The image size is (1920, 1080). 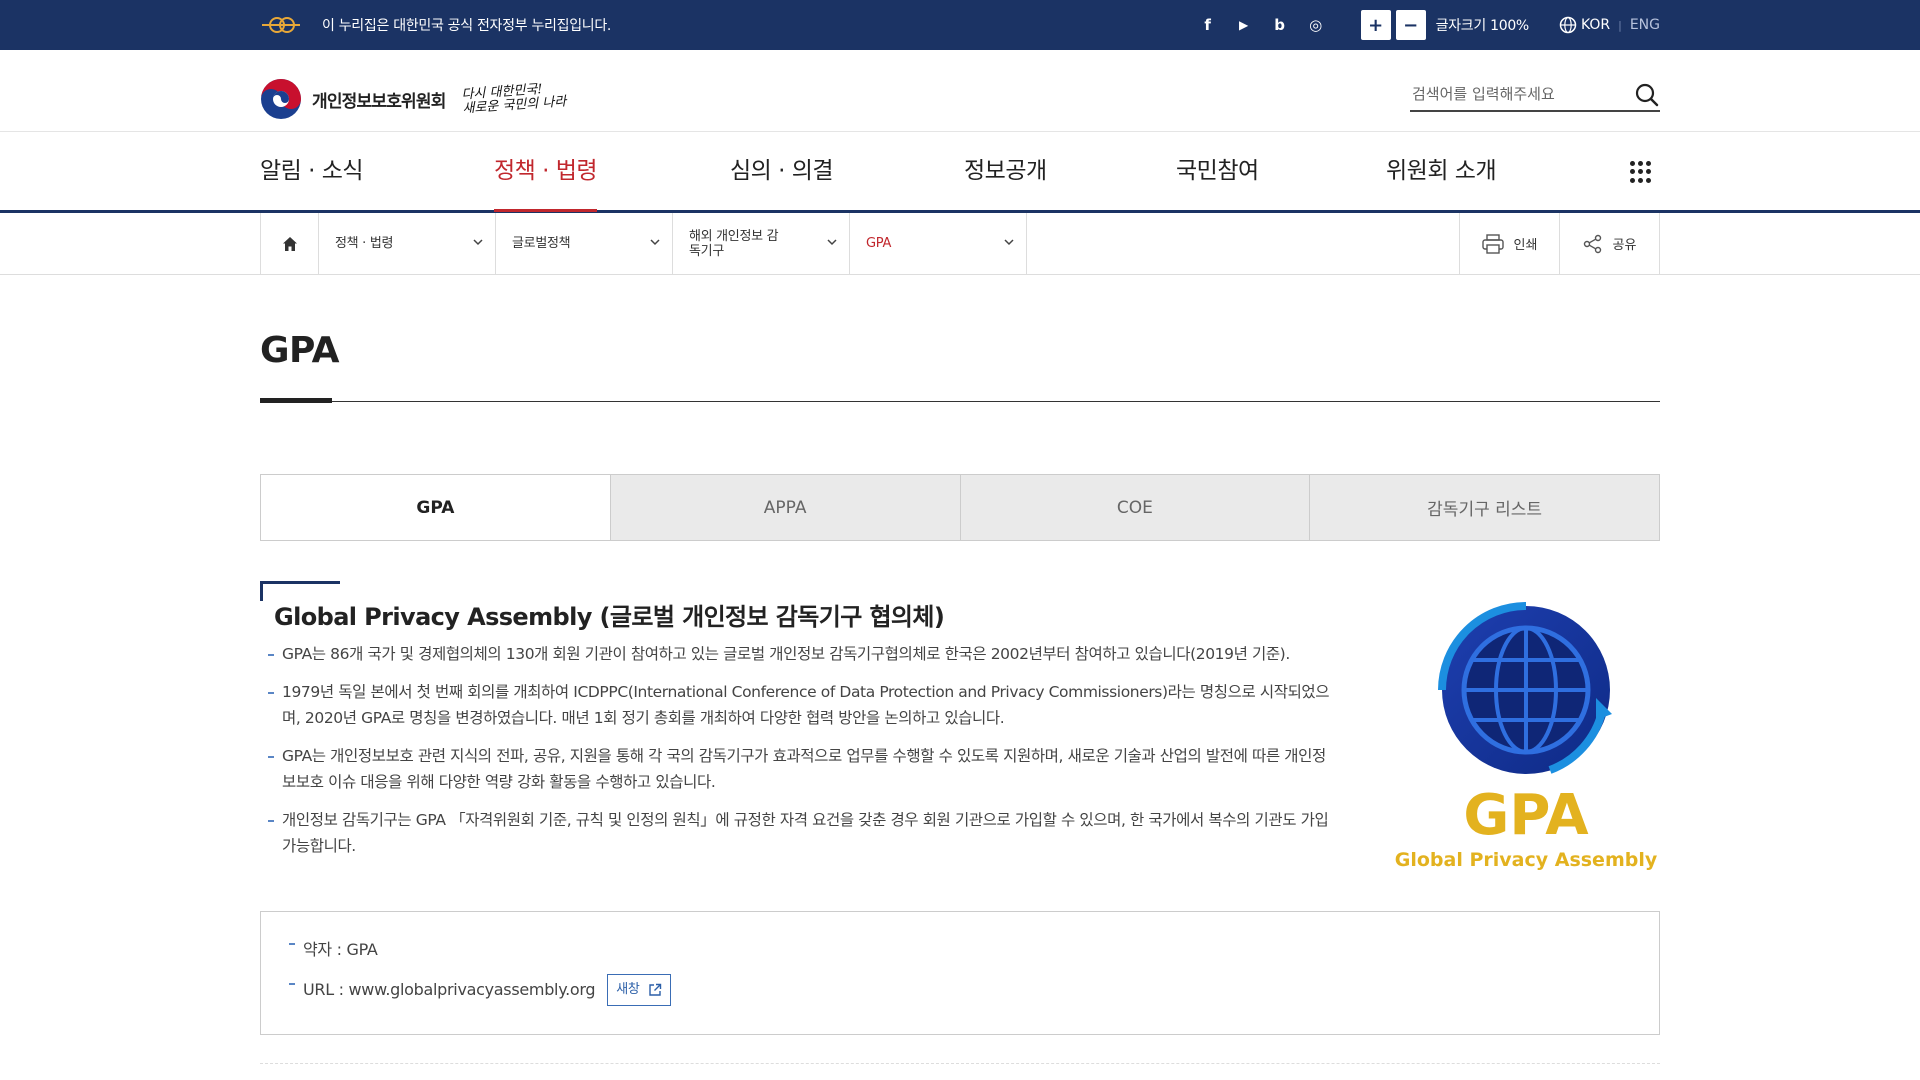 What do you see at coordinates (1217, 171) in the screenshot?
I see `gnb-item-participation: 국민참여` at bounding box center [1217, 171].